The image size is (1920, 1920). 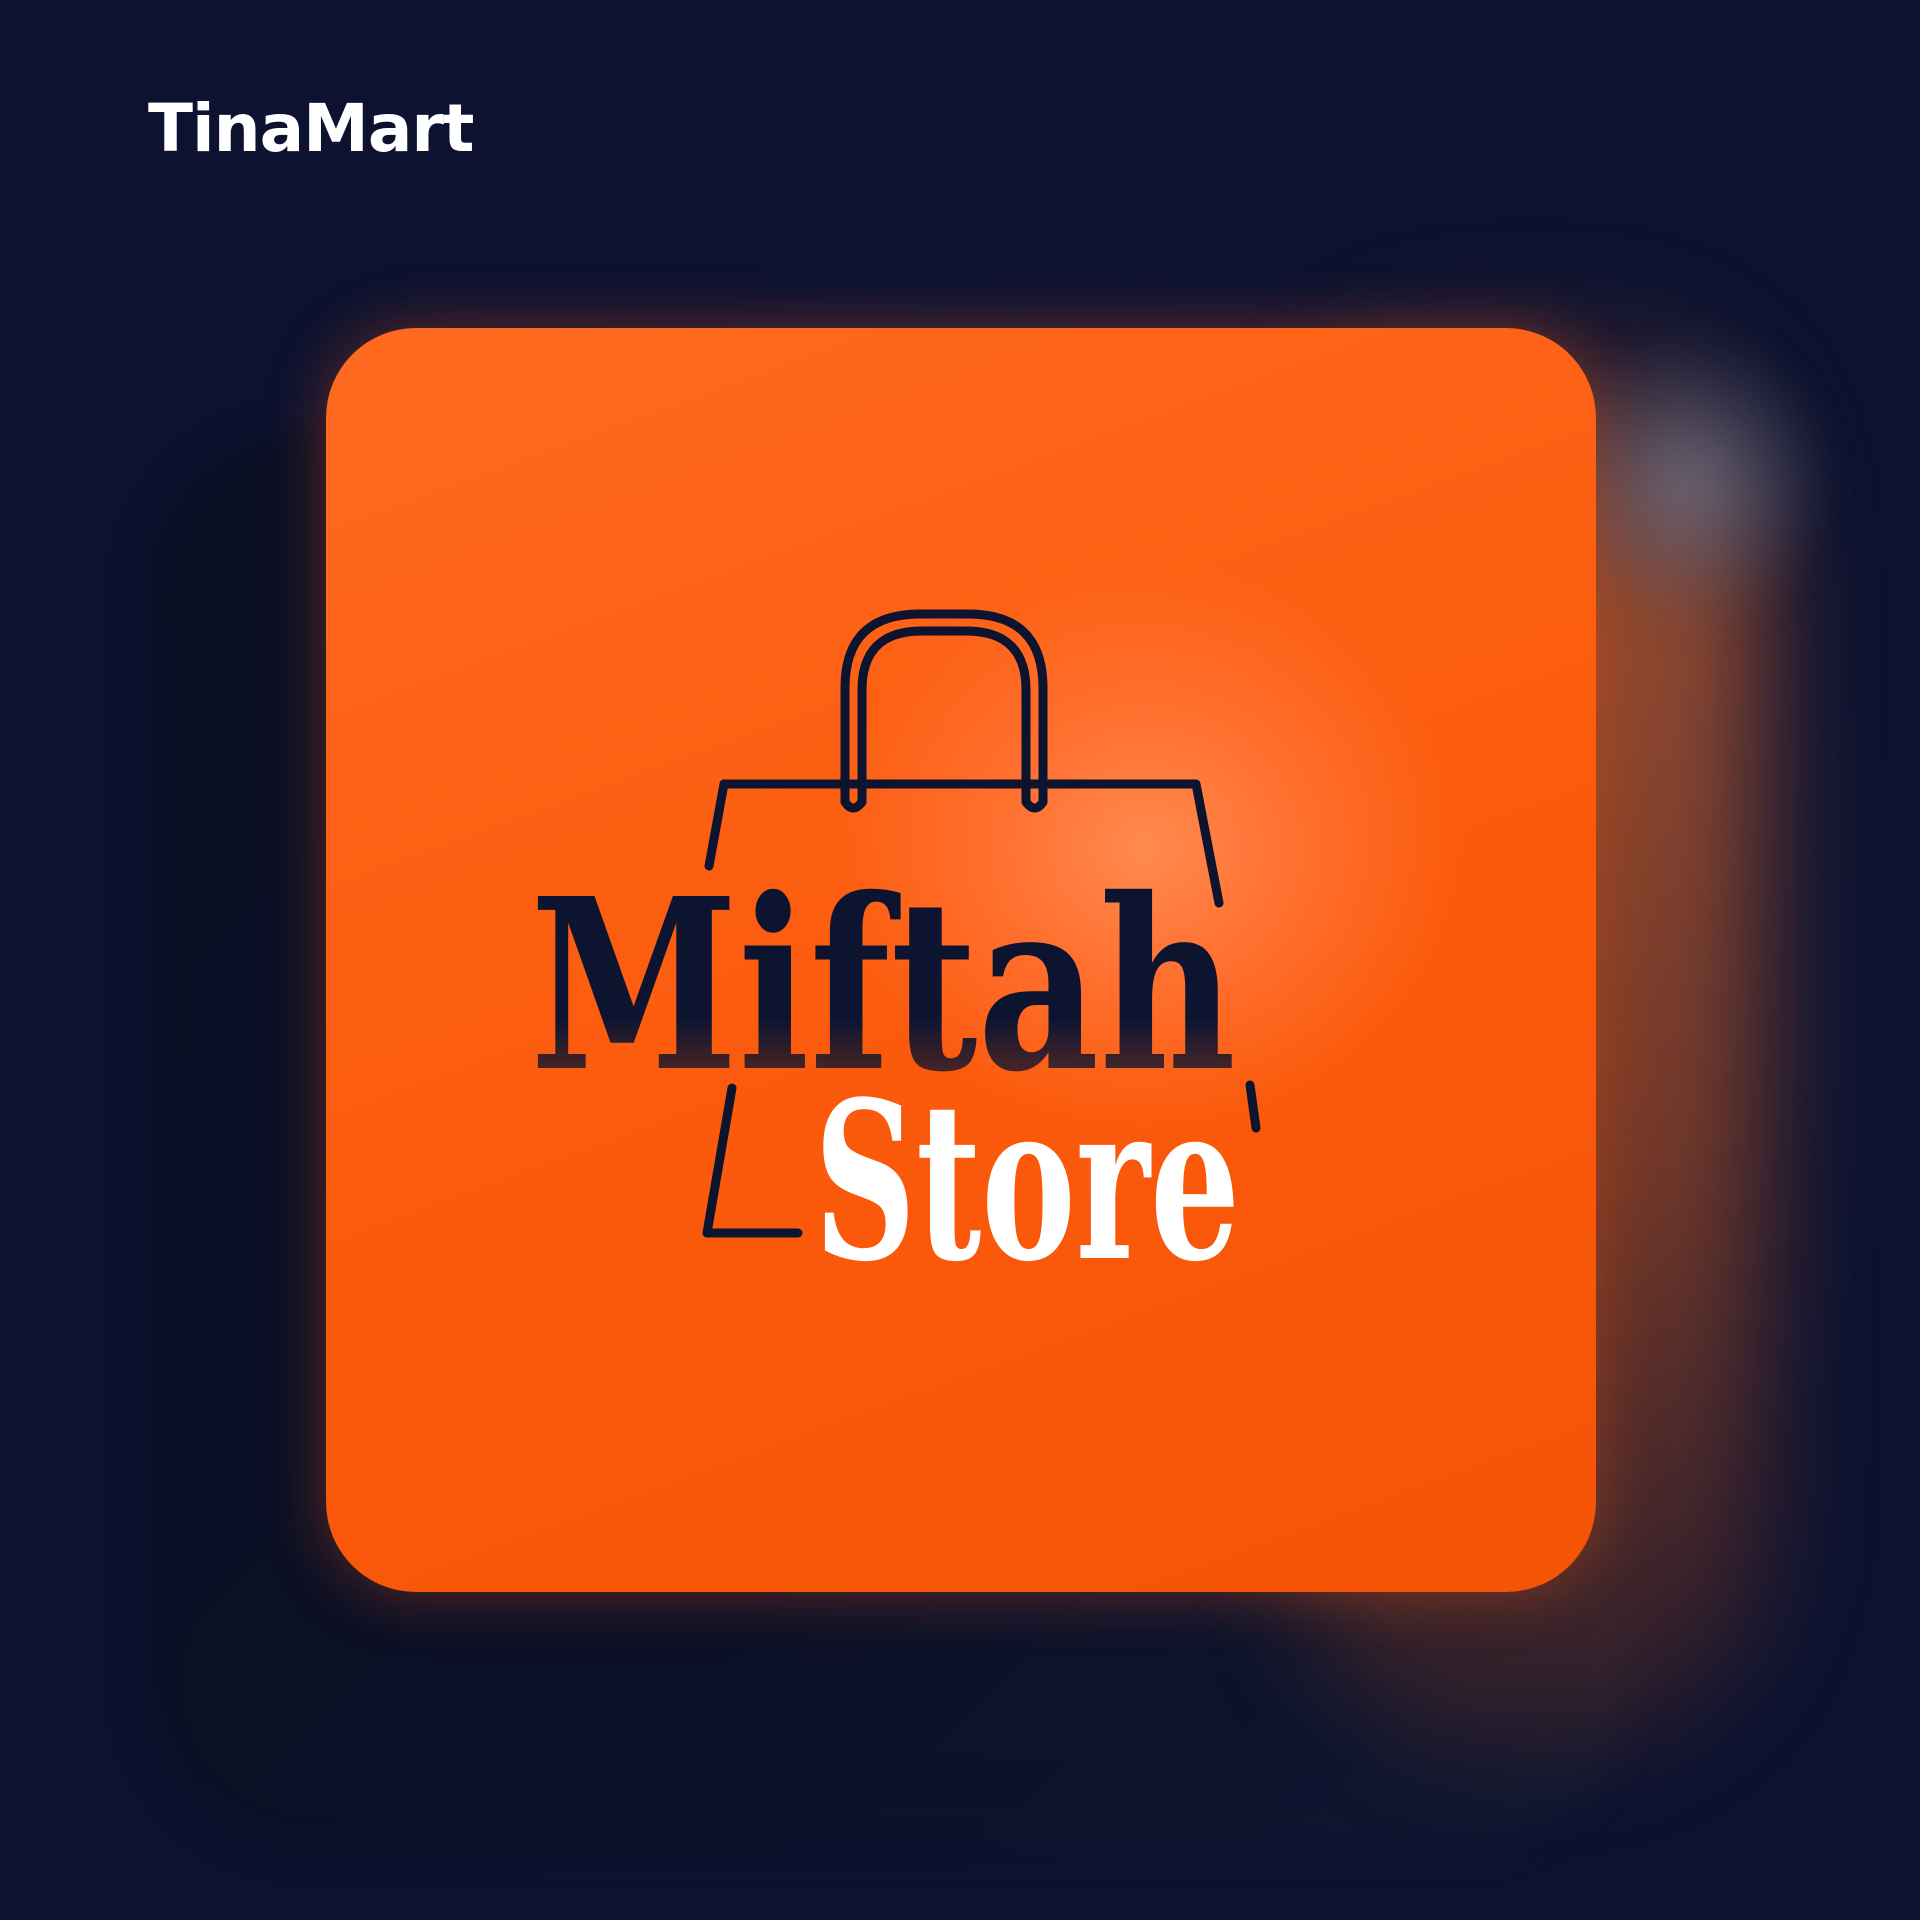 What do you see at coordinates (895, 959) in the screenshot?
I see `logo: Miftah Store` at bounding box center [895, 959].